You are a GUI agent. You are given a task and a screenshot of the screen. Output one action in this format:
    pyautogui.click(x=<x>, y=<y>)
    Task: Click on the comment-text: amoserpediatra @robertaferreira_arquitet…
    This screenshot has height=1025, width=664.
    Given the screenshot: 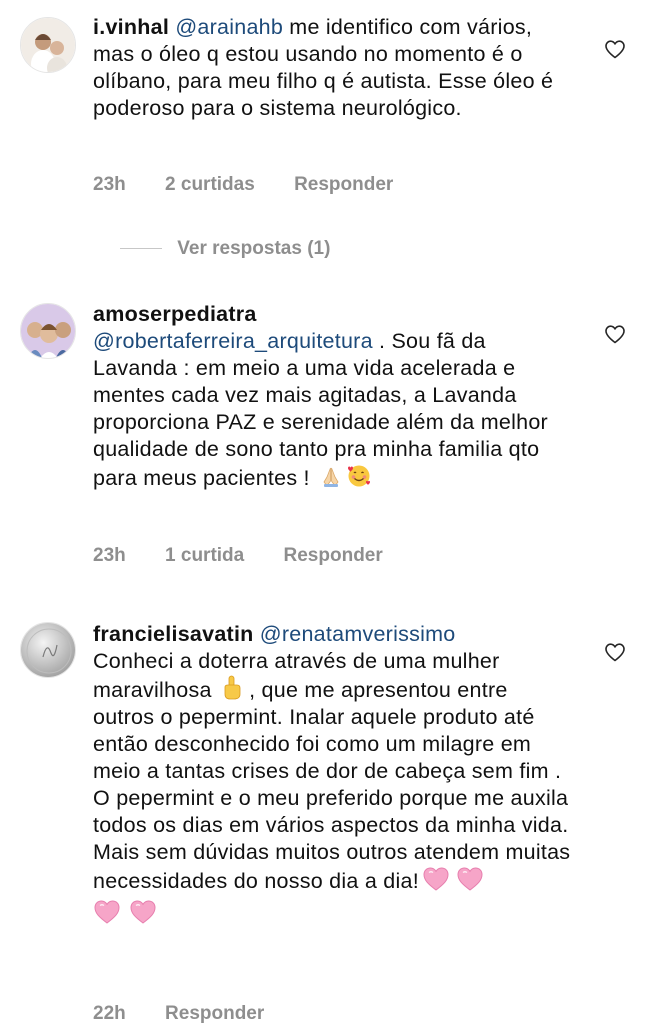 What is the action you would take?
    pyautogui.click(x=333, y=396)
    